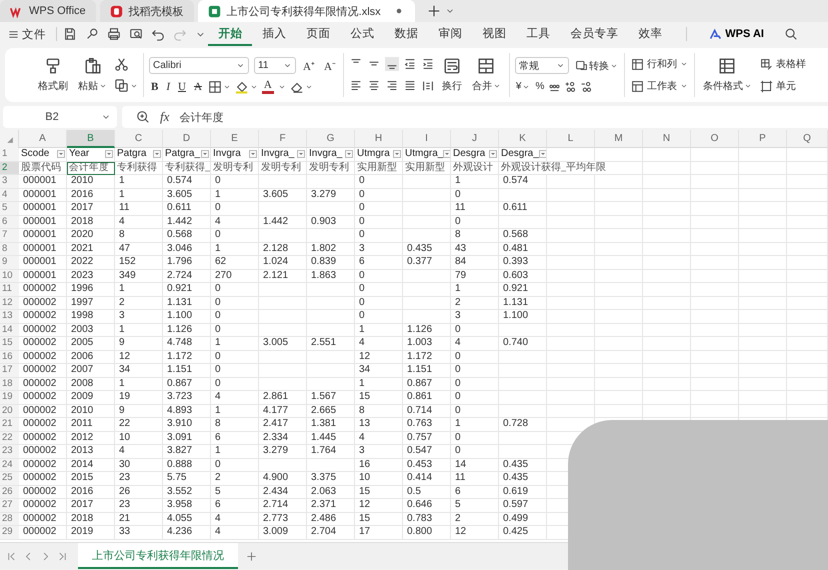 Image resolution: width=828 pixels, height=570 pixels. What do you see at coordinates (9, 384) in the screenshot?
I see `row-header: 18` at bounding box center [9, 384].